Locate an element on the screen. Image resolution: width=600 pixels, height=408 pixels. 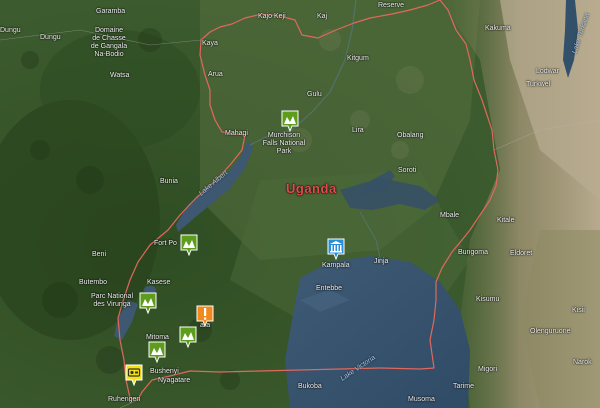
place-mbale: Mbale is located at coordinates (450, 215).